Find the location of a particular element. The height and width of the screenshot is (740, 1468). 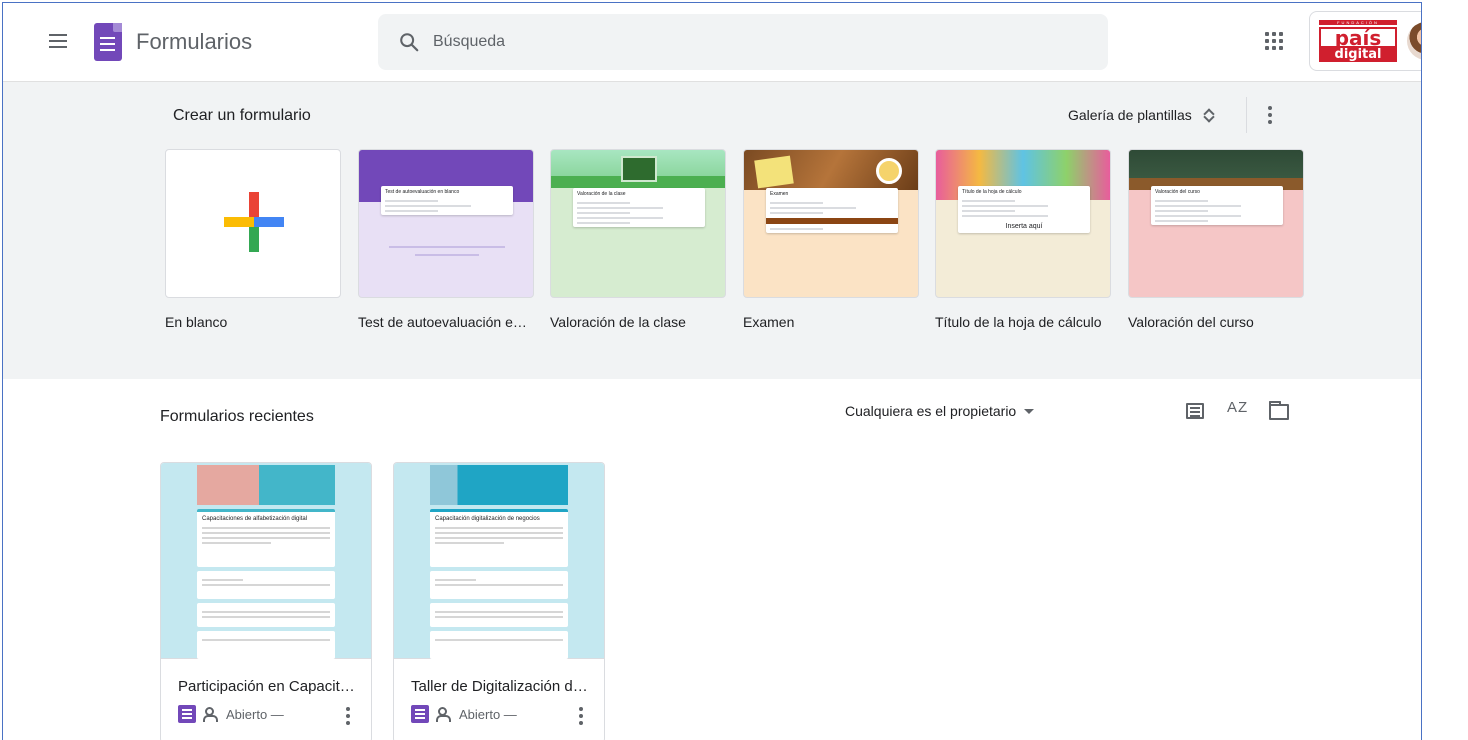

account-button: FUNDACIÓN país digital is located at coordinates (1365, 41).